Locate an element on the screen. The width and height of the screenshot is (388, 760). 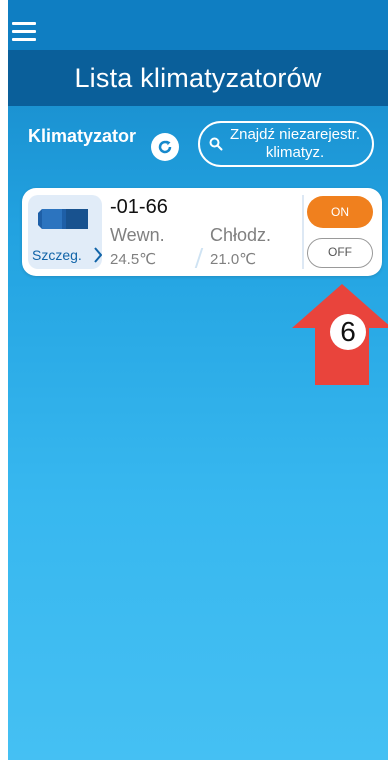
find-unregistered-button: Znajdź niezarejestr. klimatyz. is located at coordinates (286, 144).